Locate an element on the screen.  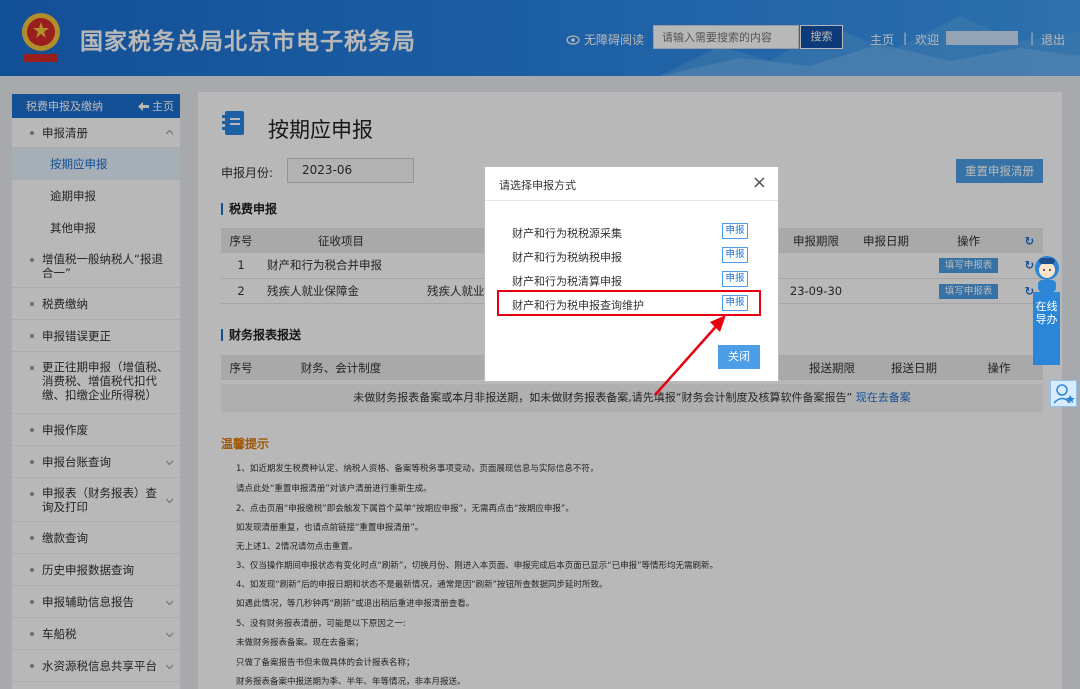
online-guide-button: 在线导办 is located at coordinates (1046, 328).